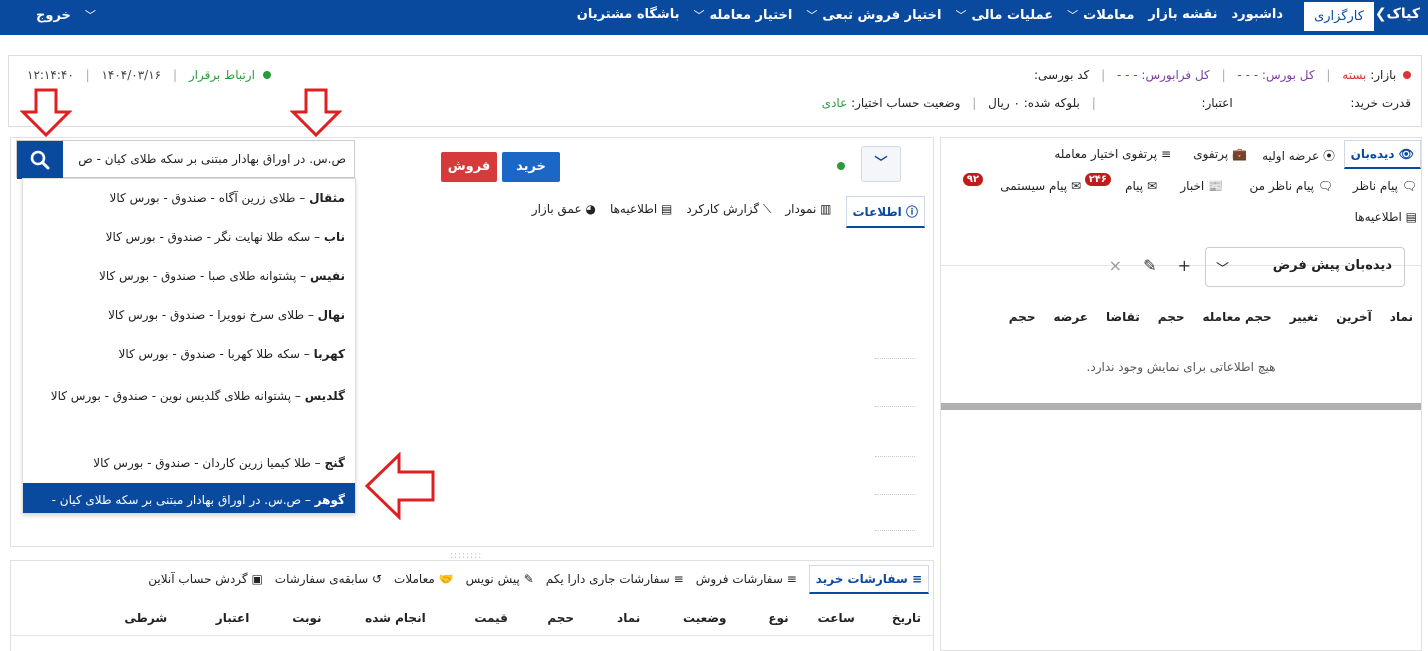  I want to click on tab-performance: ⟋ گزارش کارکرد, so click(728, 215).